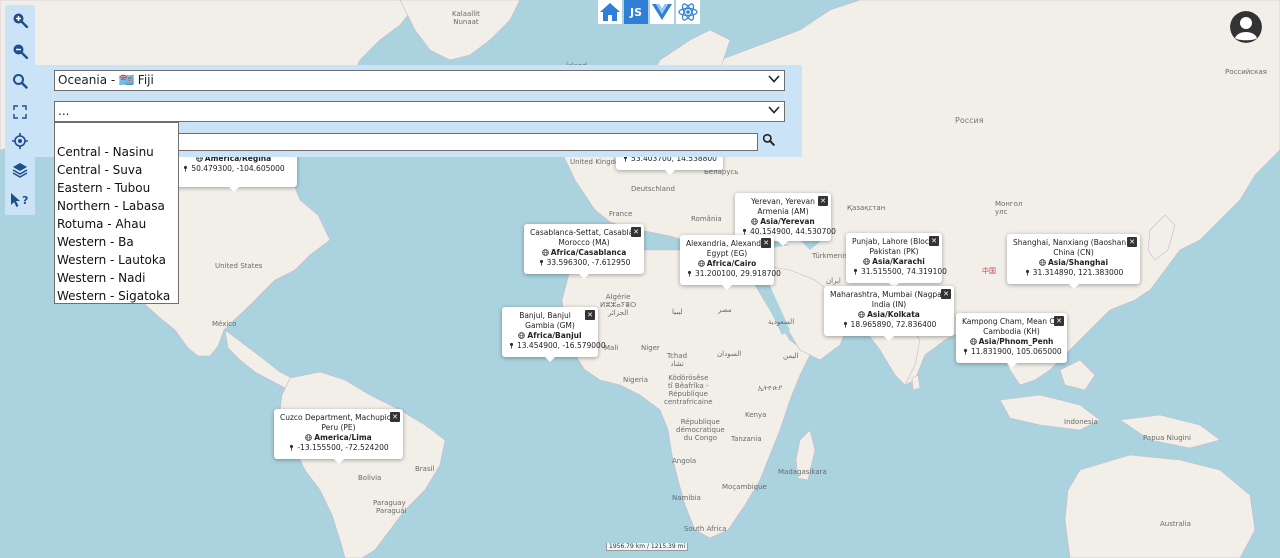 The image size is (1280, 558). Describe the element at coordinates (1078, 262) in the screenshot. I see `popup-tz: Asia/Shanghai` at that location.